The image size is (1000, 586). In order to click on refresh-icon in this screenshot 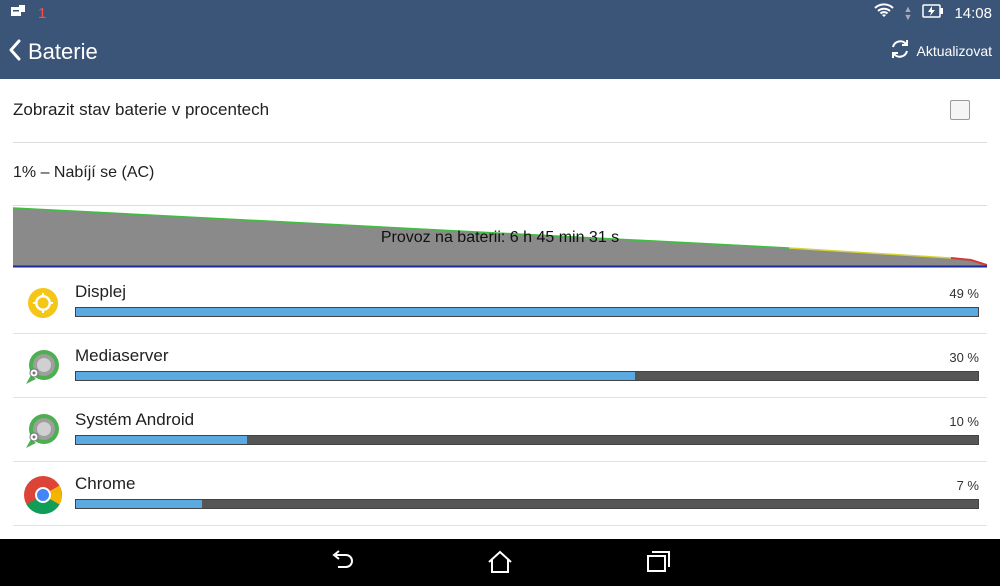, I will do `click(900, 50)`.